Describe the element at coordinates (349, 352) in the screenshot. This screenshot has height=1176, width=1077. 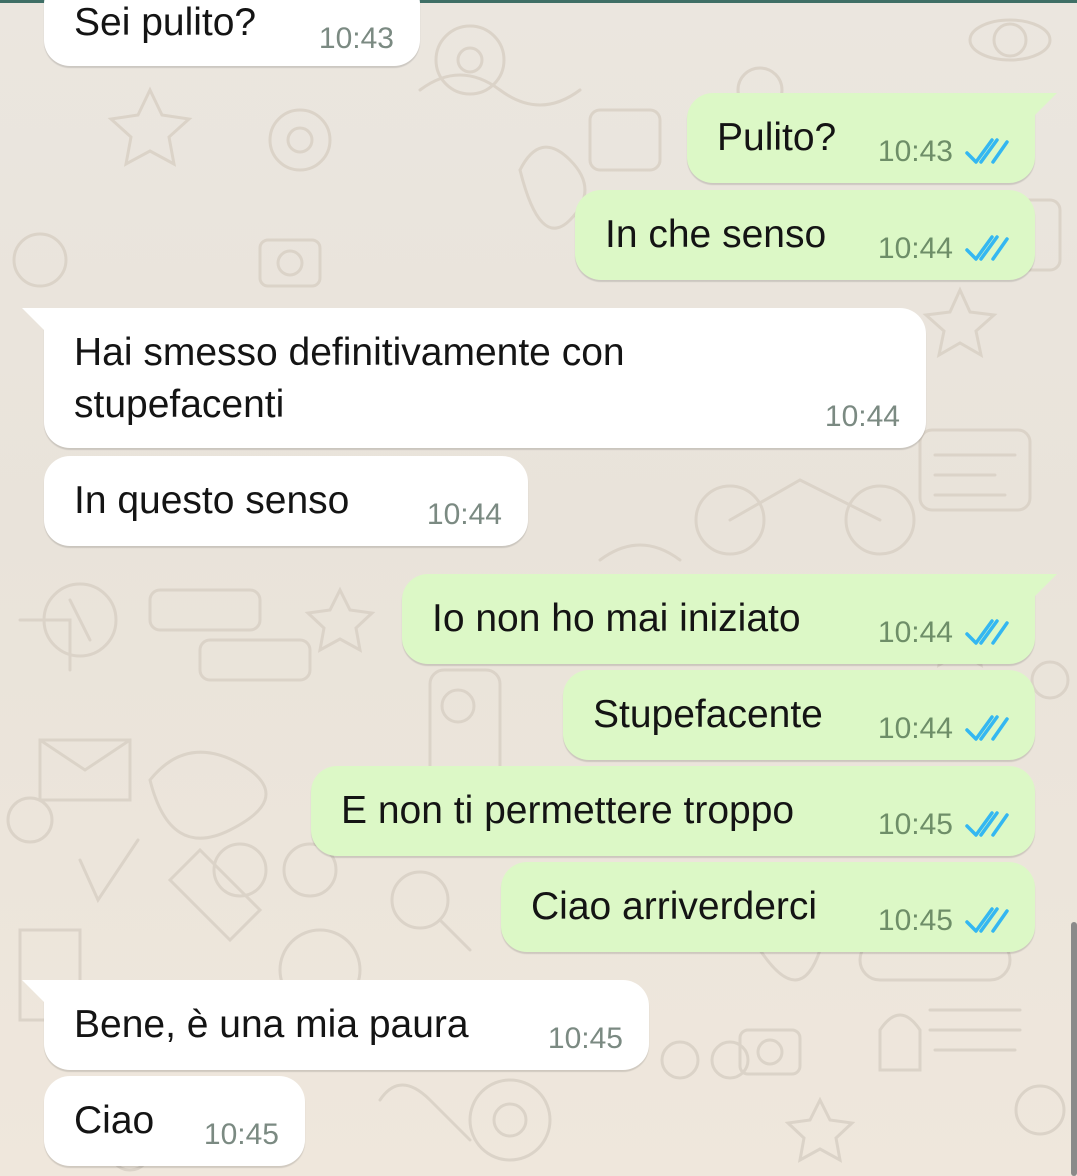
I see `message-text-line: Hai smesso definitivamente con` at that location.